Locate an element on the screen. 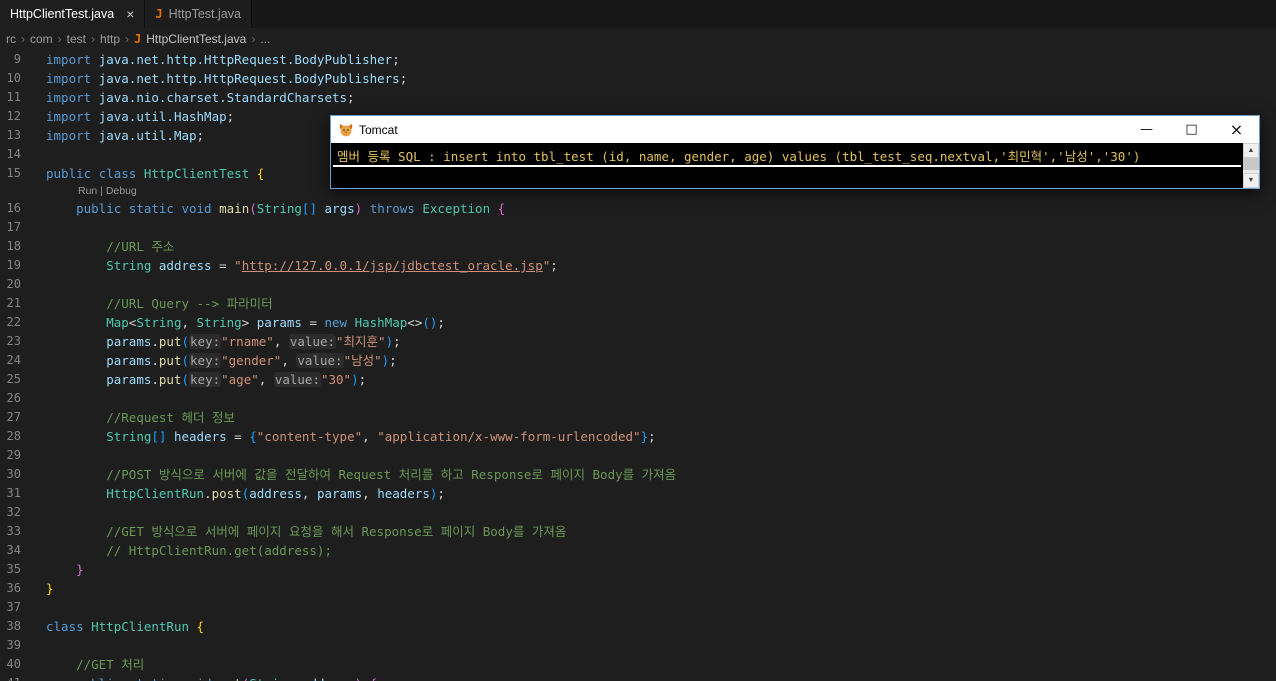 Image resolution: width=1276 pixels, height=681 pixels. tab-httptest-java: J HttpTest.java is located at coordinates (198, 14).